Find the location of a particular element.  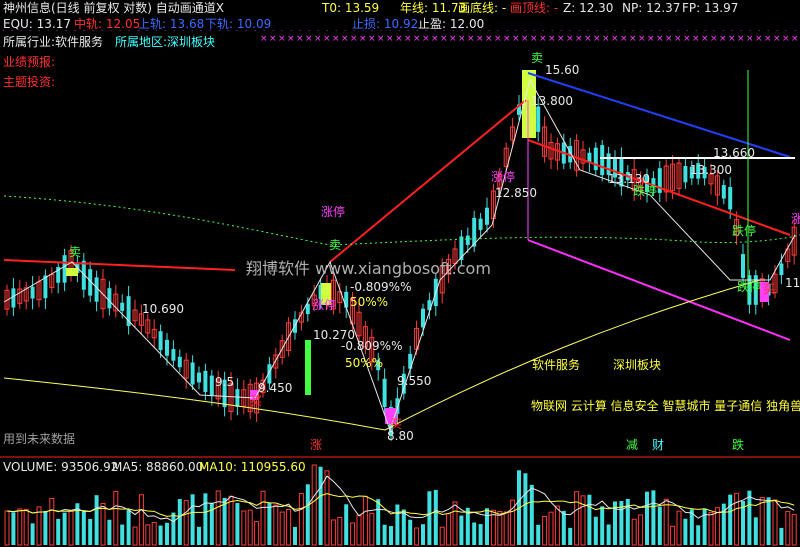

chart-annotation: 9.5 is located at coordinates (225, 382).